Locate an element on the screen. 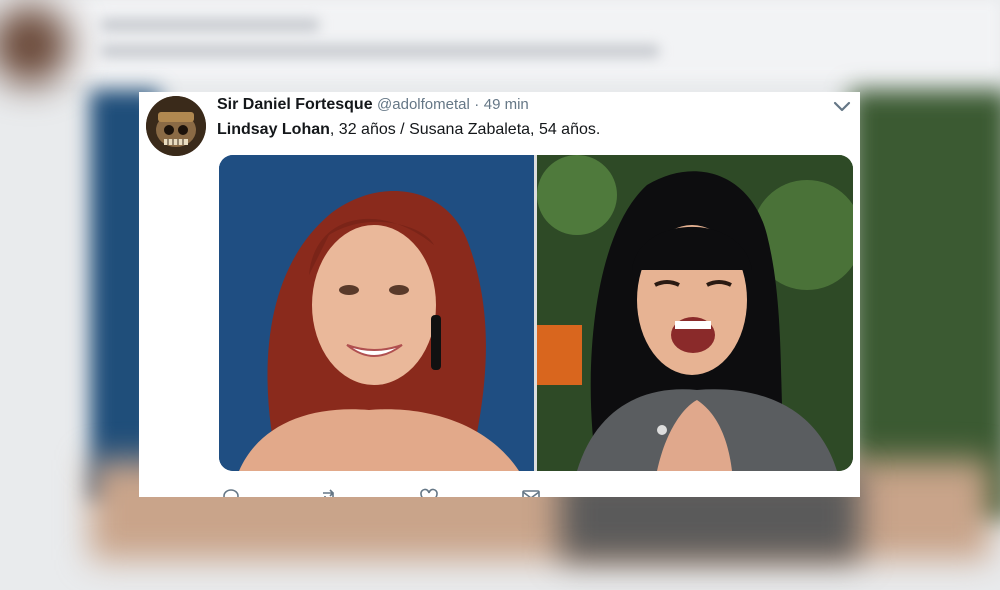  like-icon is located at coordinates (431, 492).